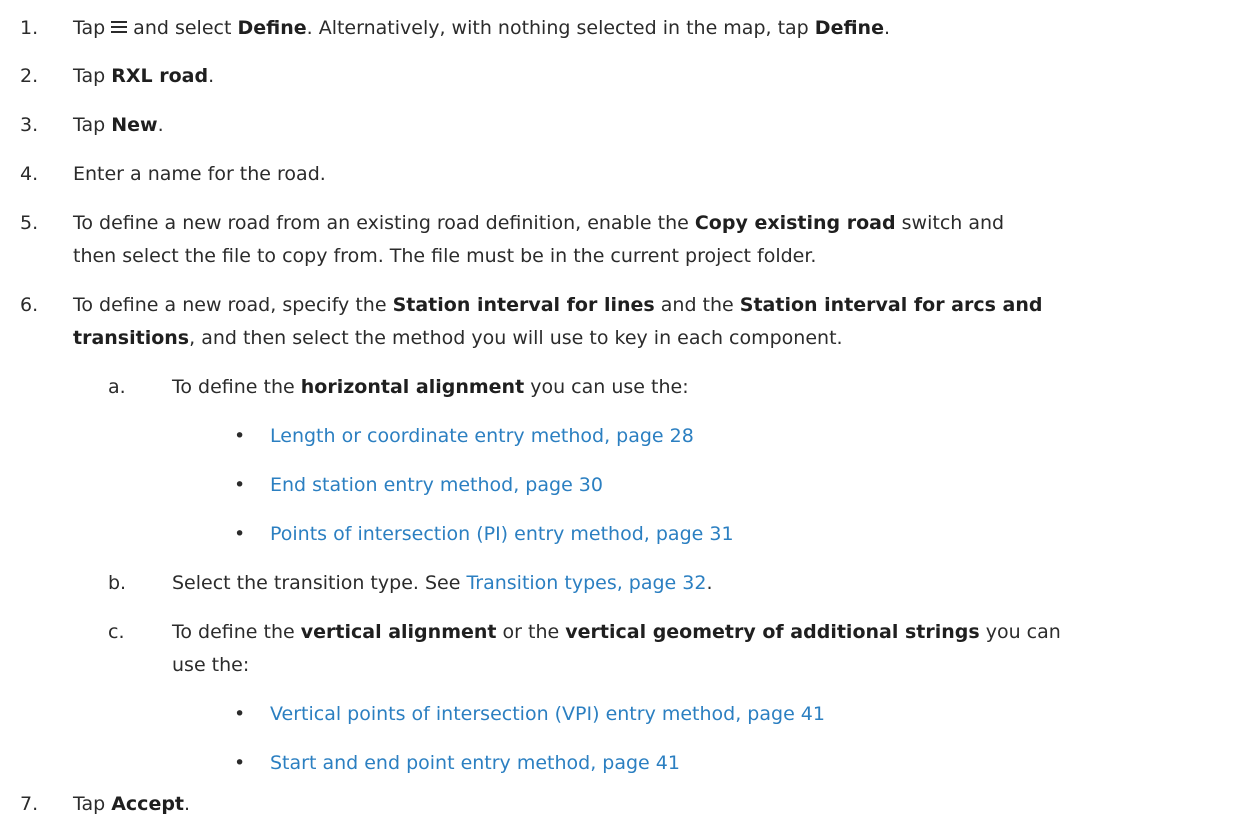 The height and width of the screenshot is (823, 1242). Describe the element at coordinates (886, 28) in the screenshot. I see `step-1-post: .` at that location.